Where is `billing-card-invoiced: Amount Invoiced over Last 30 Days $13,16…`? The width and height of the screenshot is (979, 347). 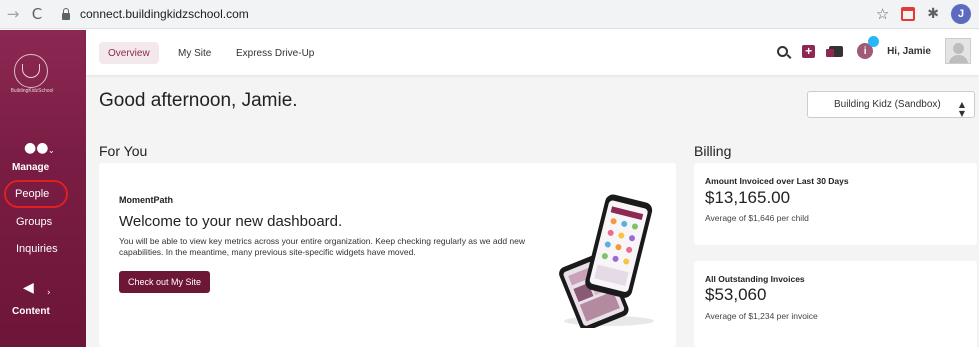 billing-card-invoiced: Amount Invoiced over Last 30 Days $13,16… is located at coordinates (835, 204).